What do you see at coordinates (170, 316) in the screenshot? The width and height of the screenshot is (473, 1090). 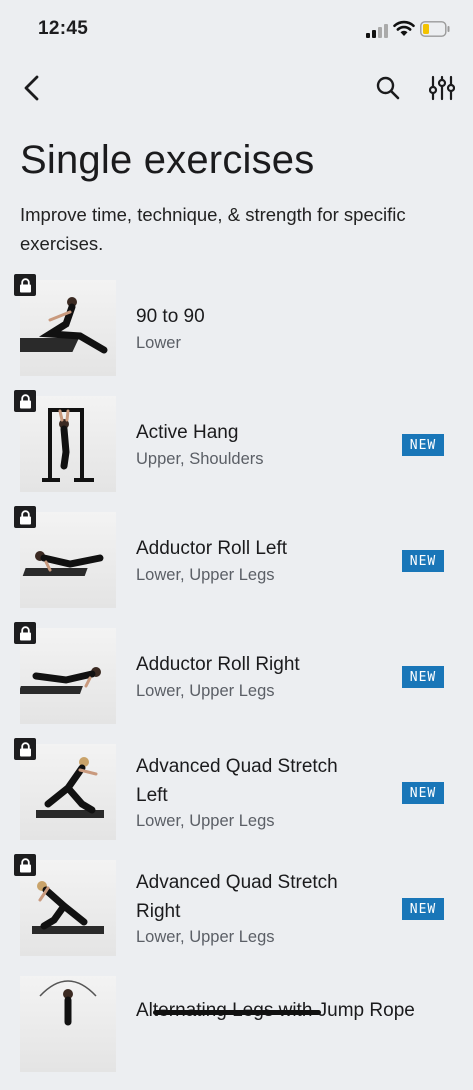 I see `exercise-name: 90 to 90` at bounding box center [170, 316].